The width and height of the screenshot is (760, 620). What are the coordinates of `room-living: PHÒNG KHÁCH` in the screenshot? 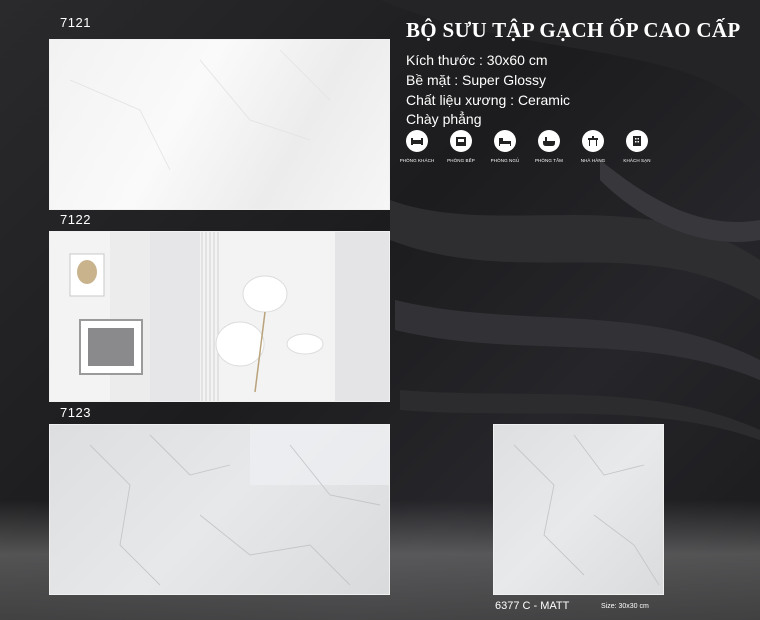 It's located at (417, 146).